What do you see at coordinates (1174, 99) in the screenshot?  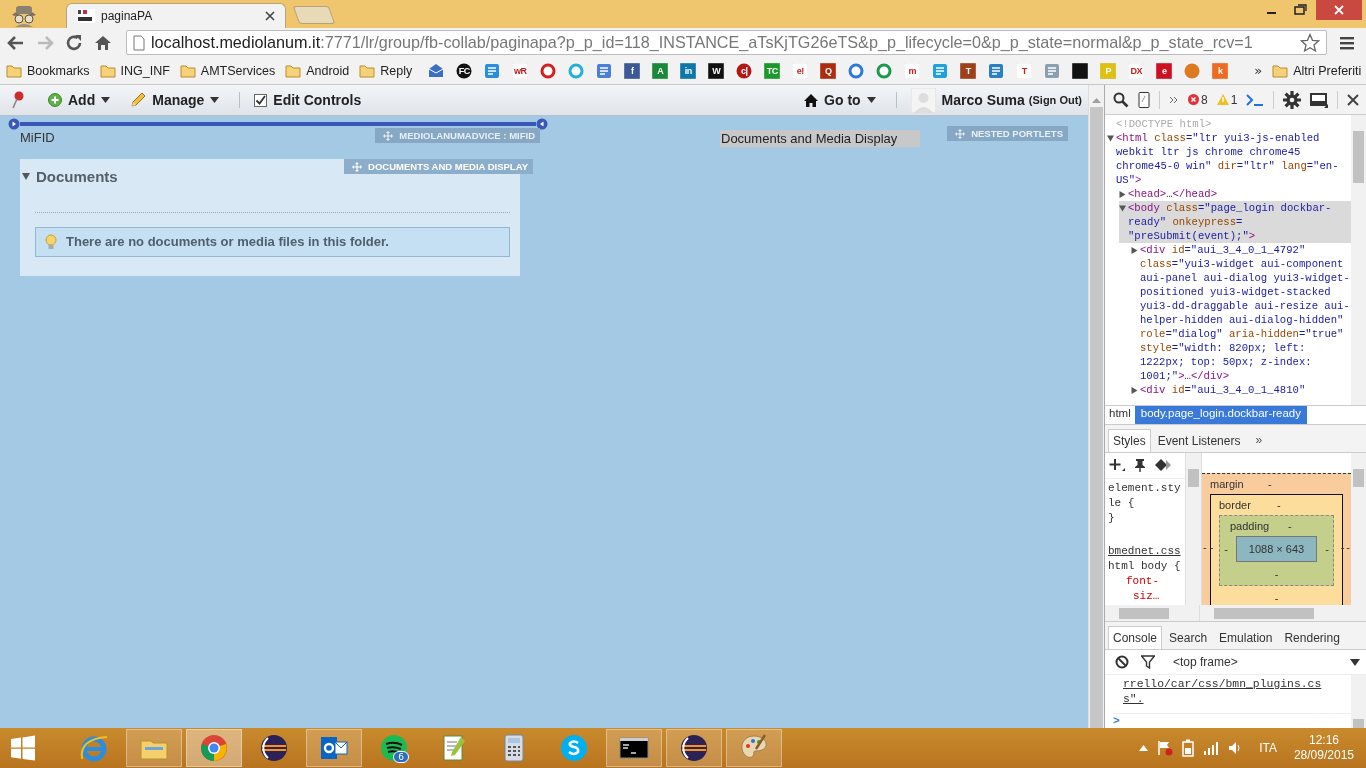 I see `chevrons-icon` at bounding box center [1174, 99].